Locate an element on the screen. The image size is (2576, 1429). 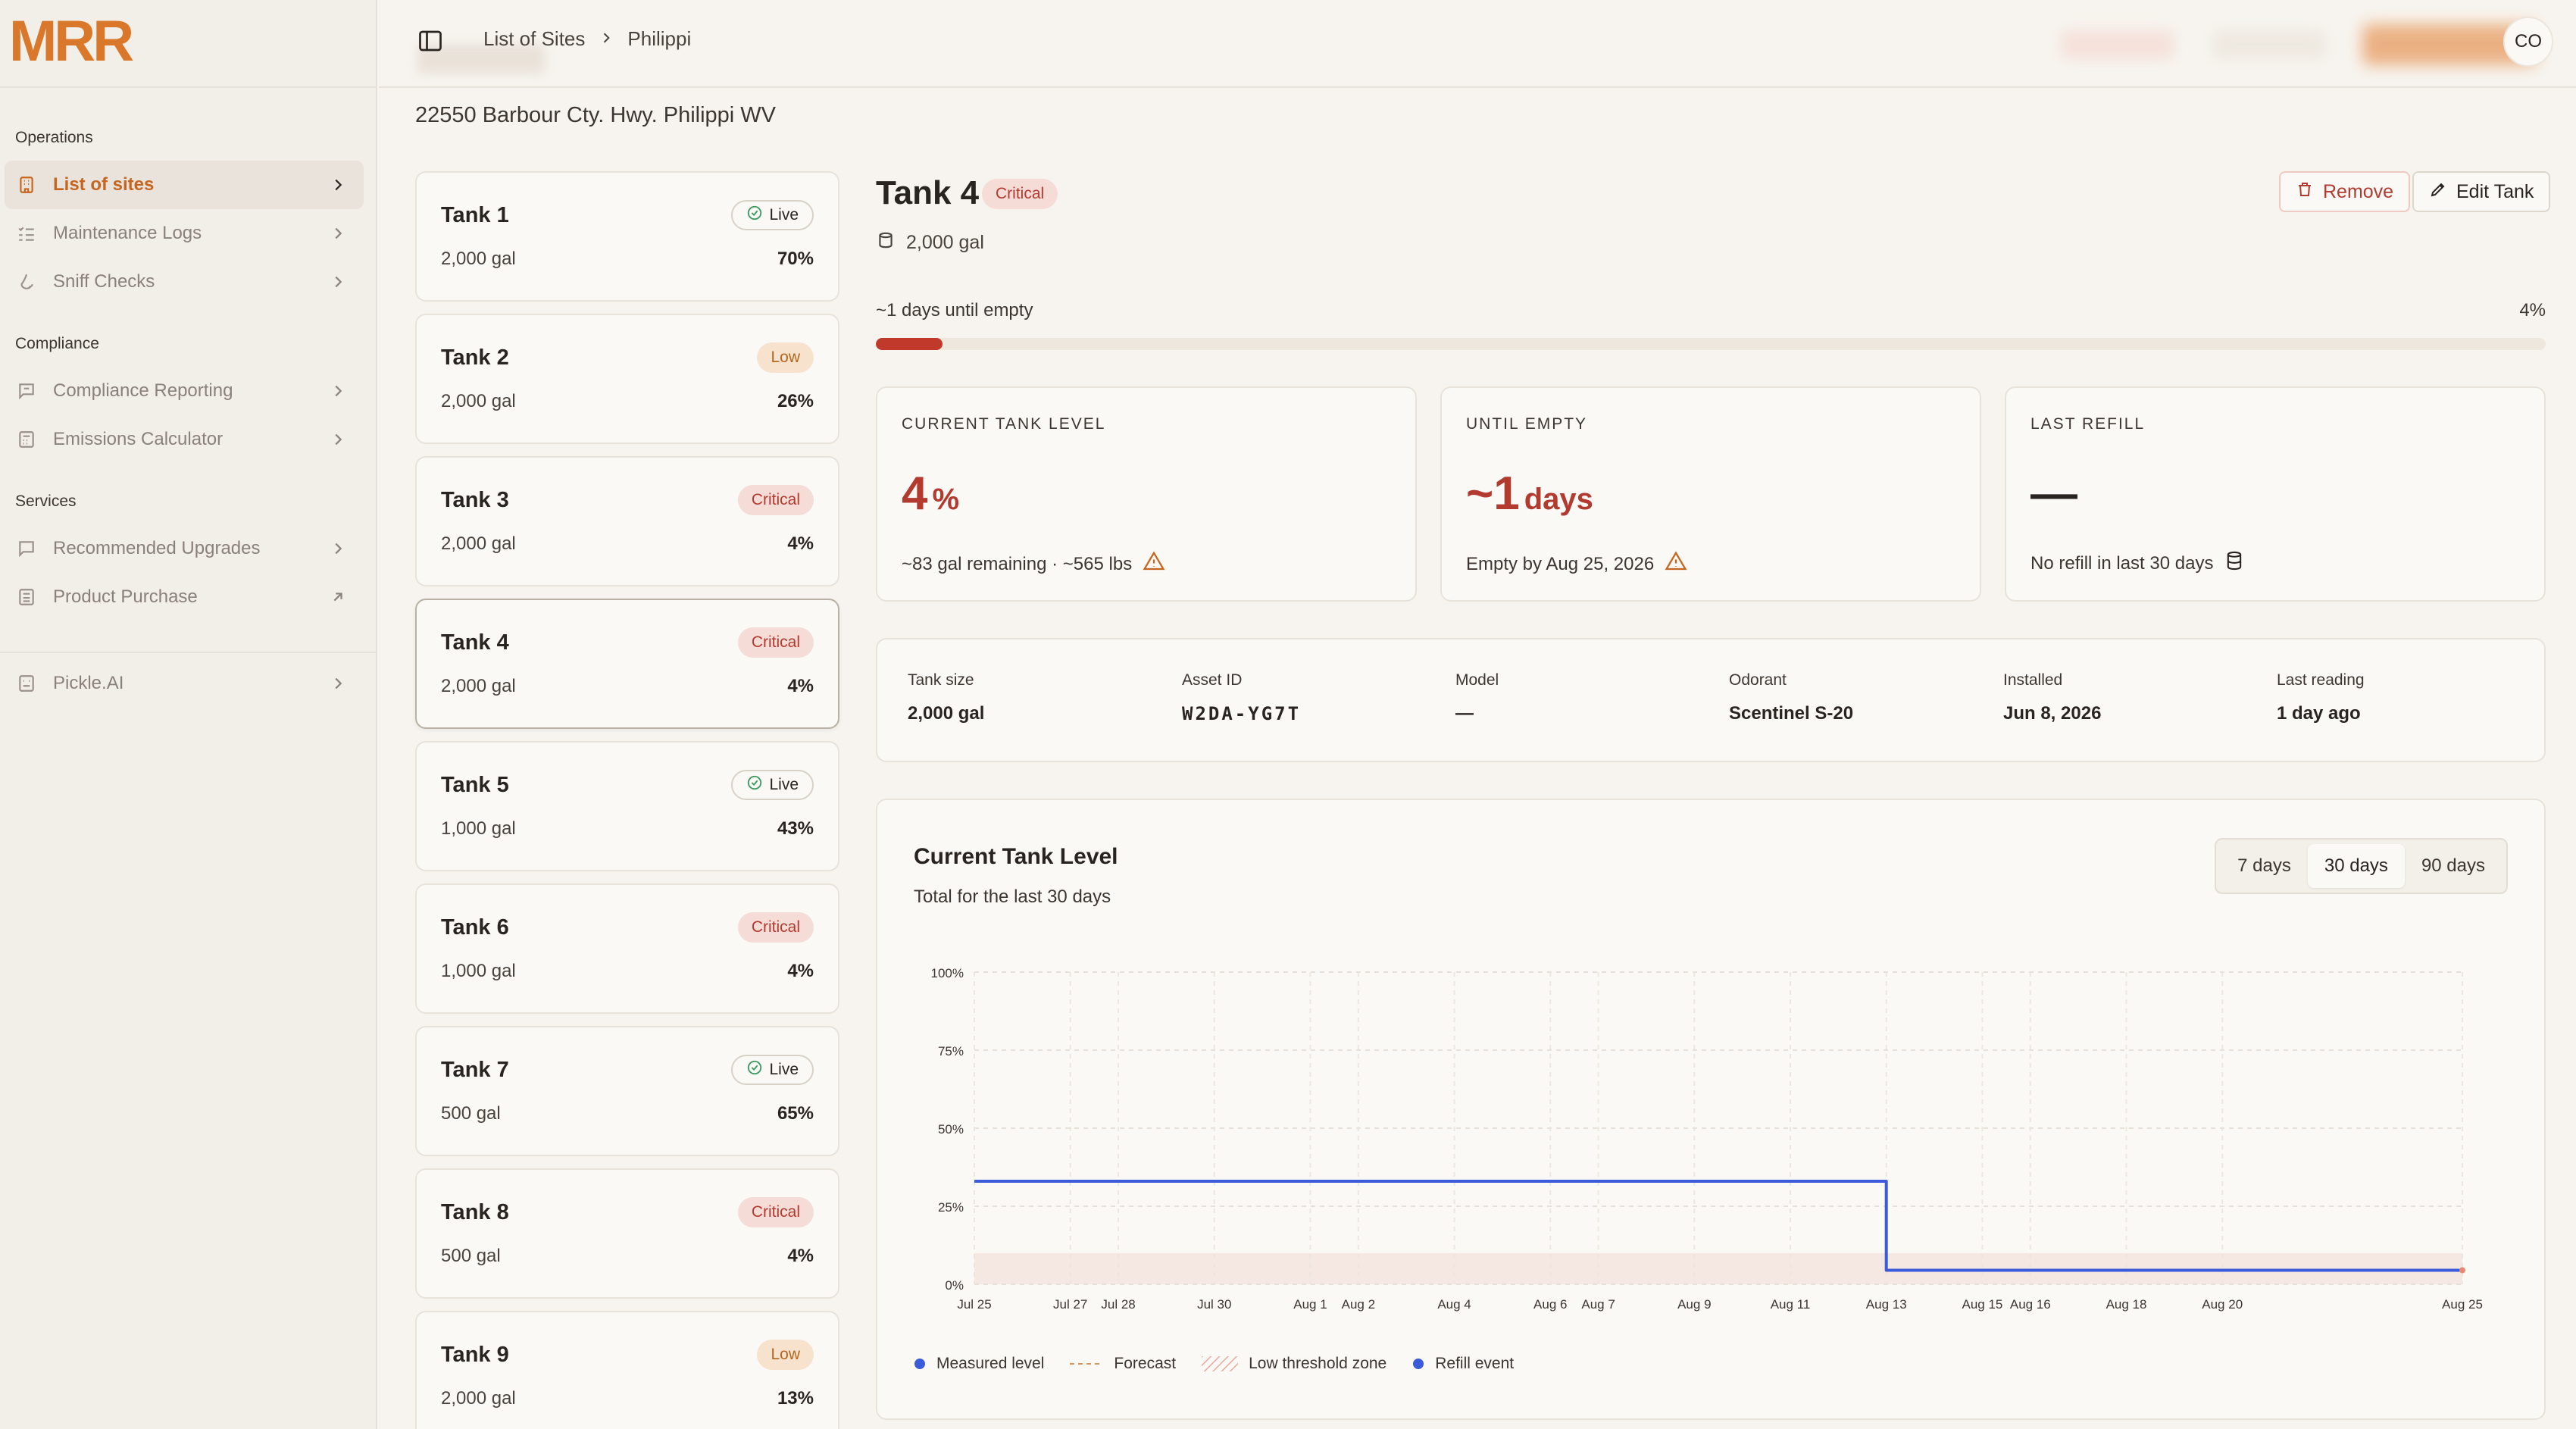
tank-capacity: 500 gal is located at coordinates (471, 1113).